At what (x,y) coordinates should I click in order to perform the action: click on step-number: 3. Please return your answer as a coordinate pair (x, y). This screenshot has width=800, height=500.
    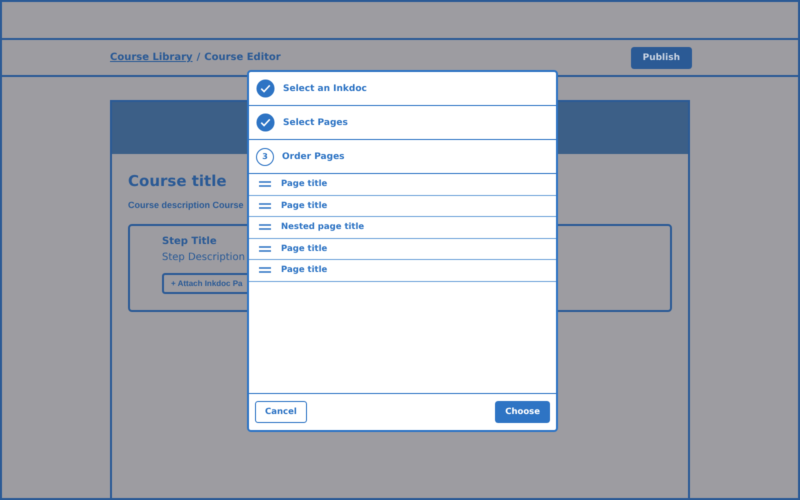
    Looking at the image, I should click on (265, 157).